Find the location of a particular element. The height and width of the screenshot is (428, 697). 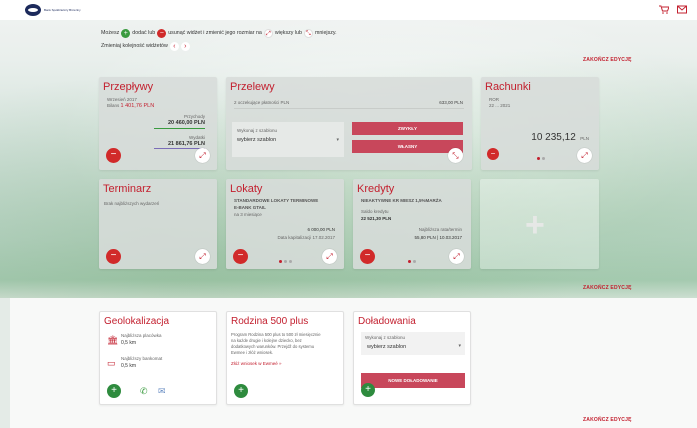

divider is located at coordinates (349, 108).